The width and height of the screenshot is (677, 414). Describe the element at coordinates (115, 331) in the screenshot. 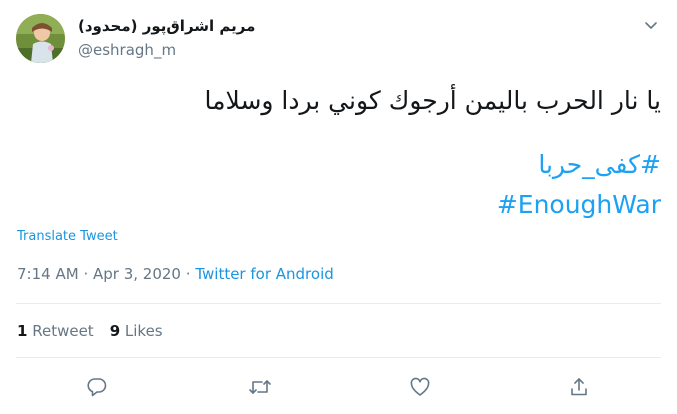

I see `likes-count: 9` at that location.